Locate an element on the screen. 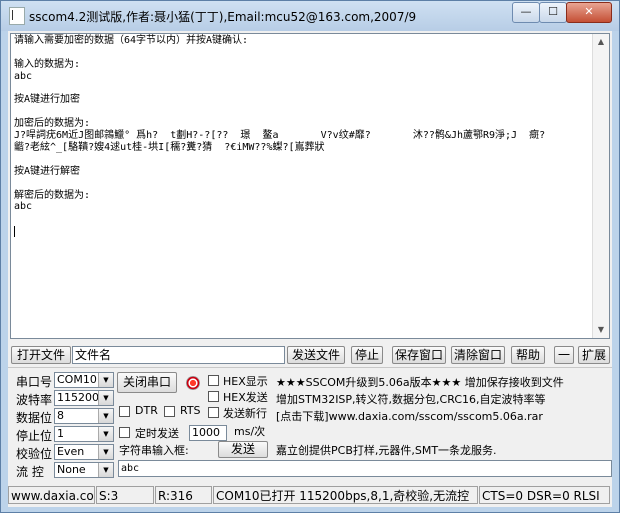 This screenshot has width=620, height=513. send-file-button: 发送文件 is located at coordinates (316, 355).